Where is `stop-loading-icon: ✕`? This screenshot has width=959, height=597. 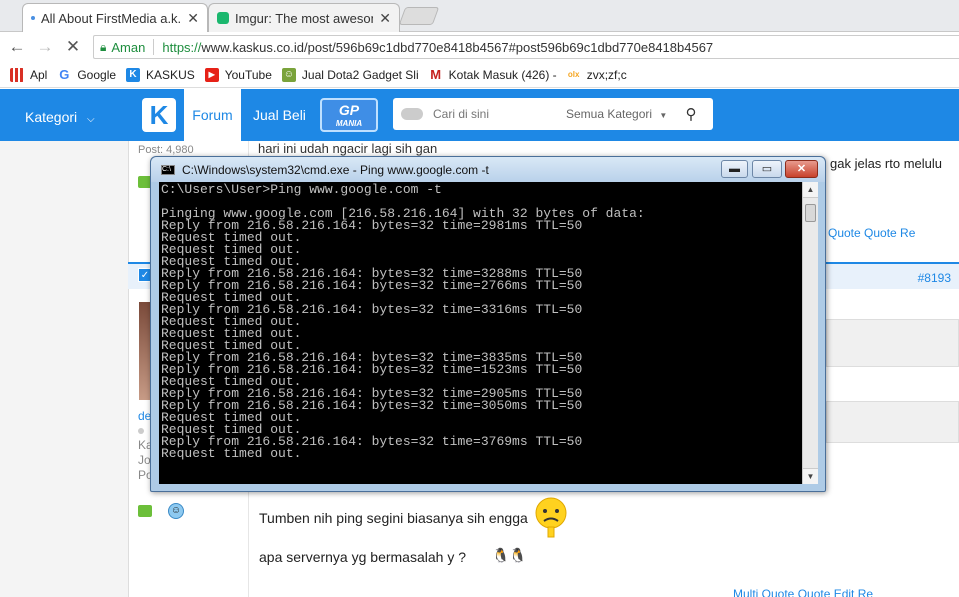
stop-loading-icon: ✕ is located at coordinates (73, 47).